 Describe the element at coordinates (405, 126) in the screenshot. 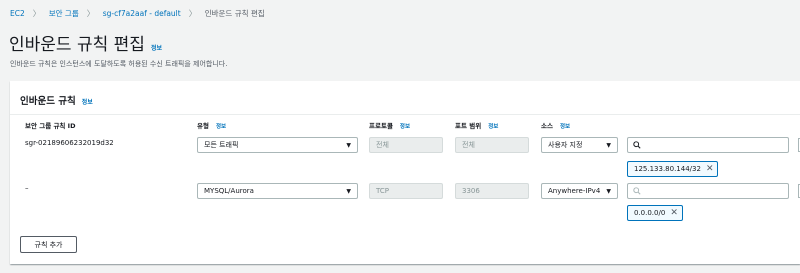

I see `protocol-info-link: 정보` at that location.